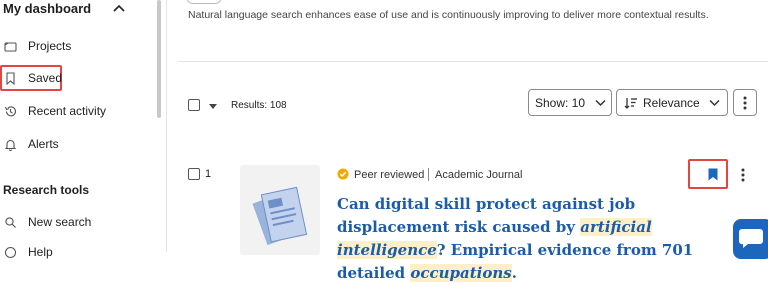  What do you see at coordinates (45, 78) in the screenshot?
I see `sidebar-item-label: Saved` at bounding box center [45, 78].